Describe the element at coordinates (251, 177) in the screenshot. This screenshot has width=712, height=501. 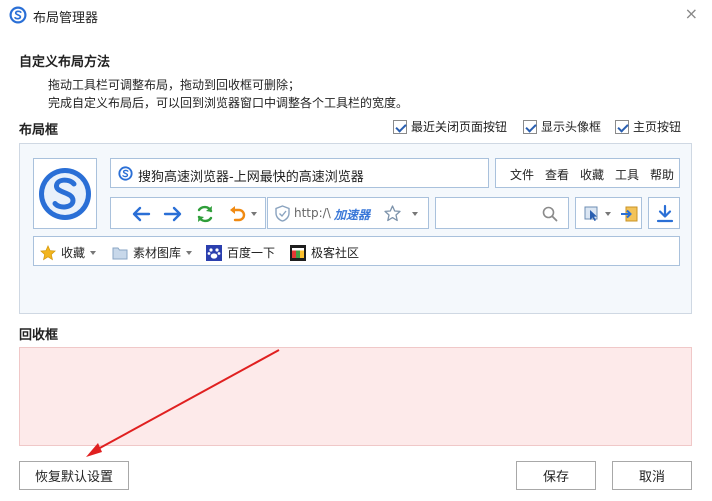
I see `tab-title-text: 搜狗高速浏览器-上网最快的高速浏览器` at that location.